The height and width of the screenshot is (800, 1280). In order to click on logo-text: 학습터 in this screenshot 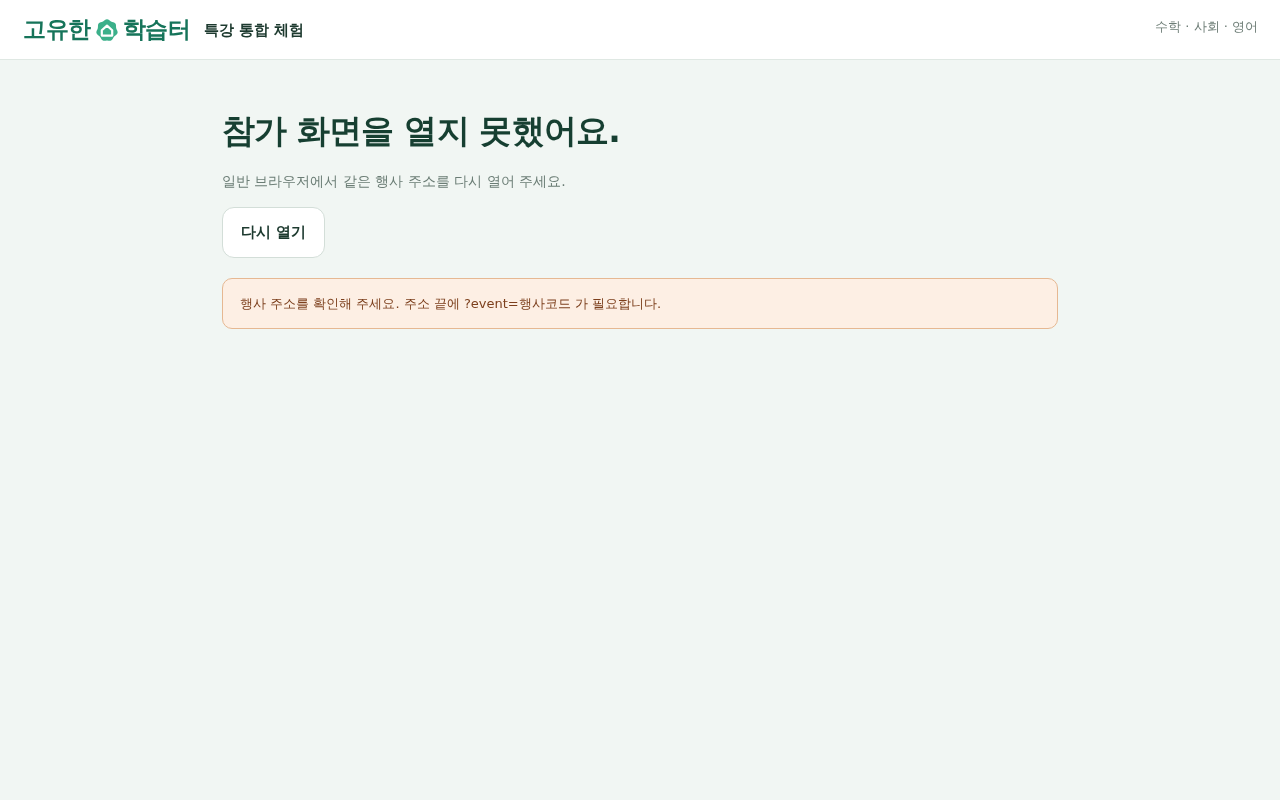, I will do `click(156, 29)`.